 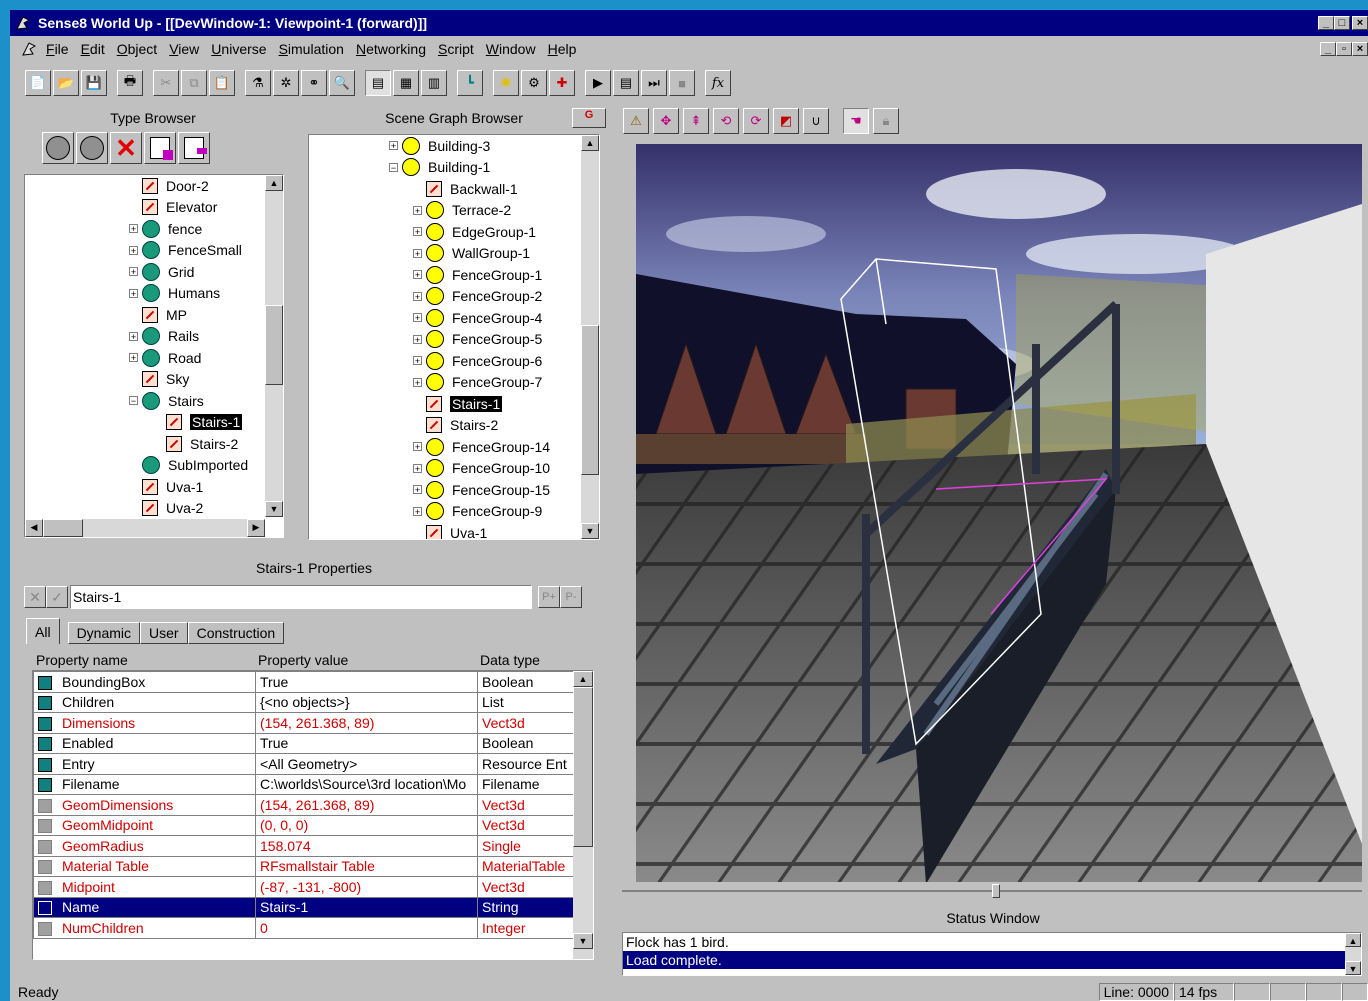 I want to click on scene-tree-item: + FenceGroup-1, so click(x=444, y=275).